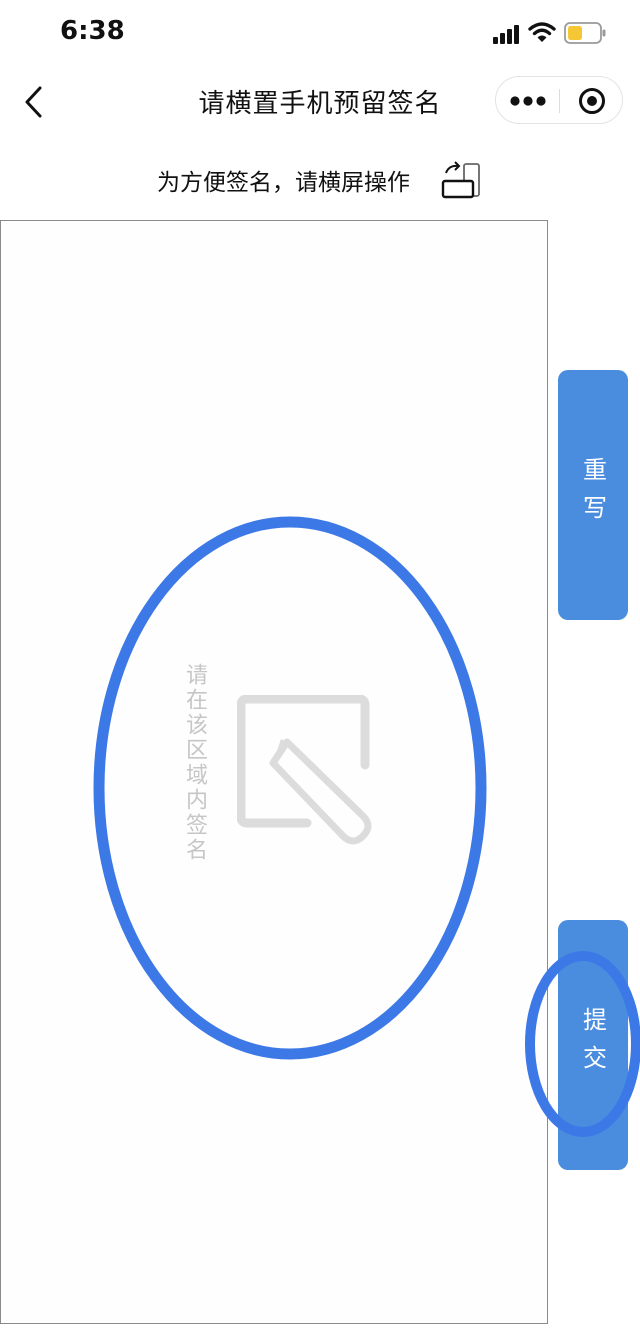 This screenshot has width=640, height=1339. Describe the element at coordinates (304, 770) in the screenshot. I see `pen-square-icon` at that location.